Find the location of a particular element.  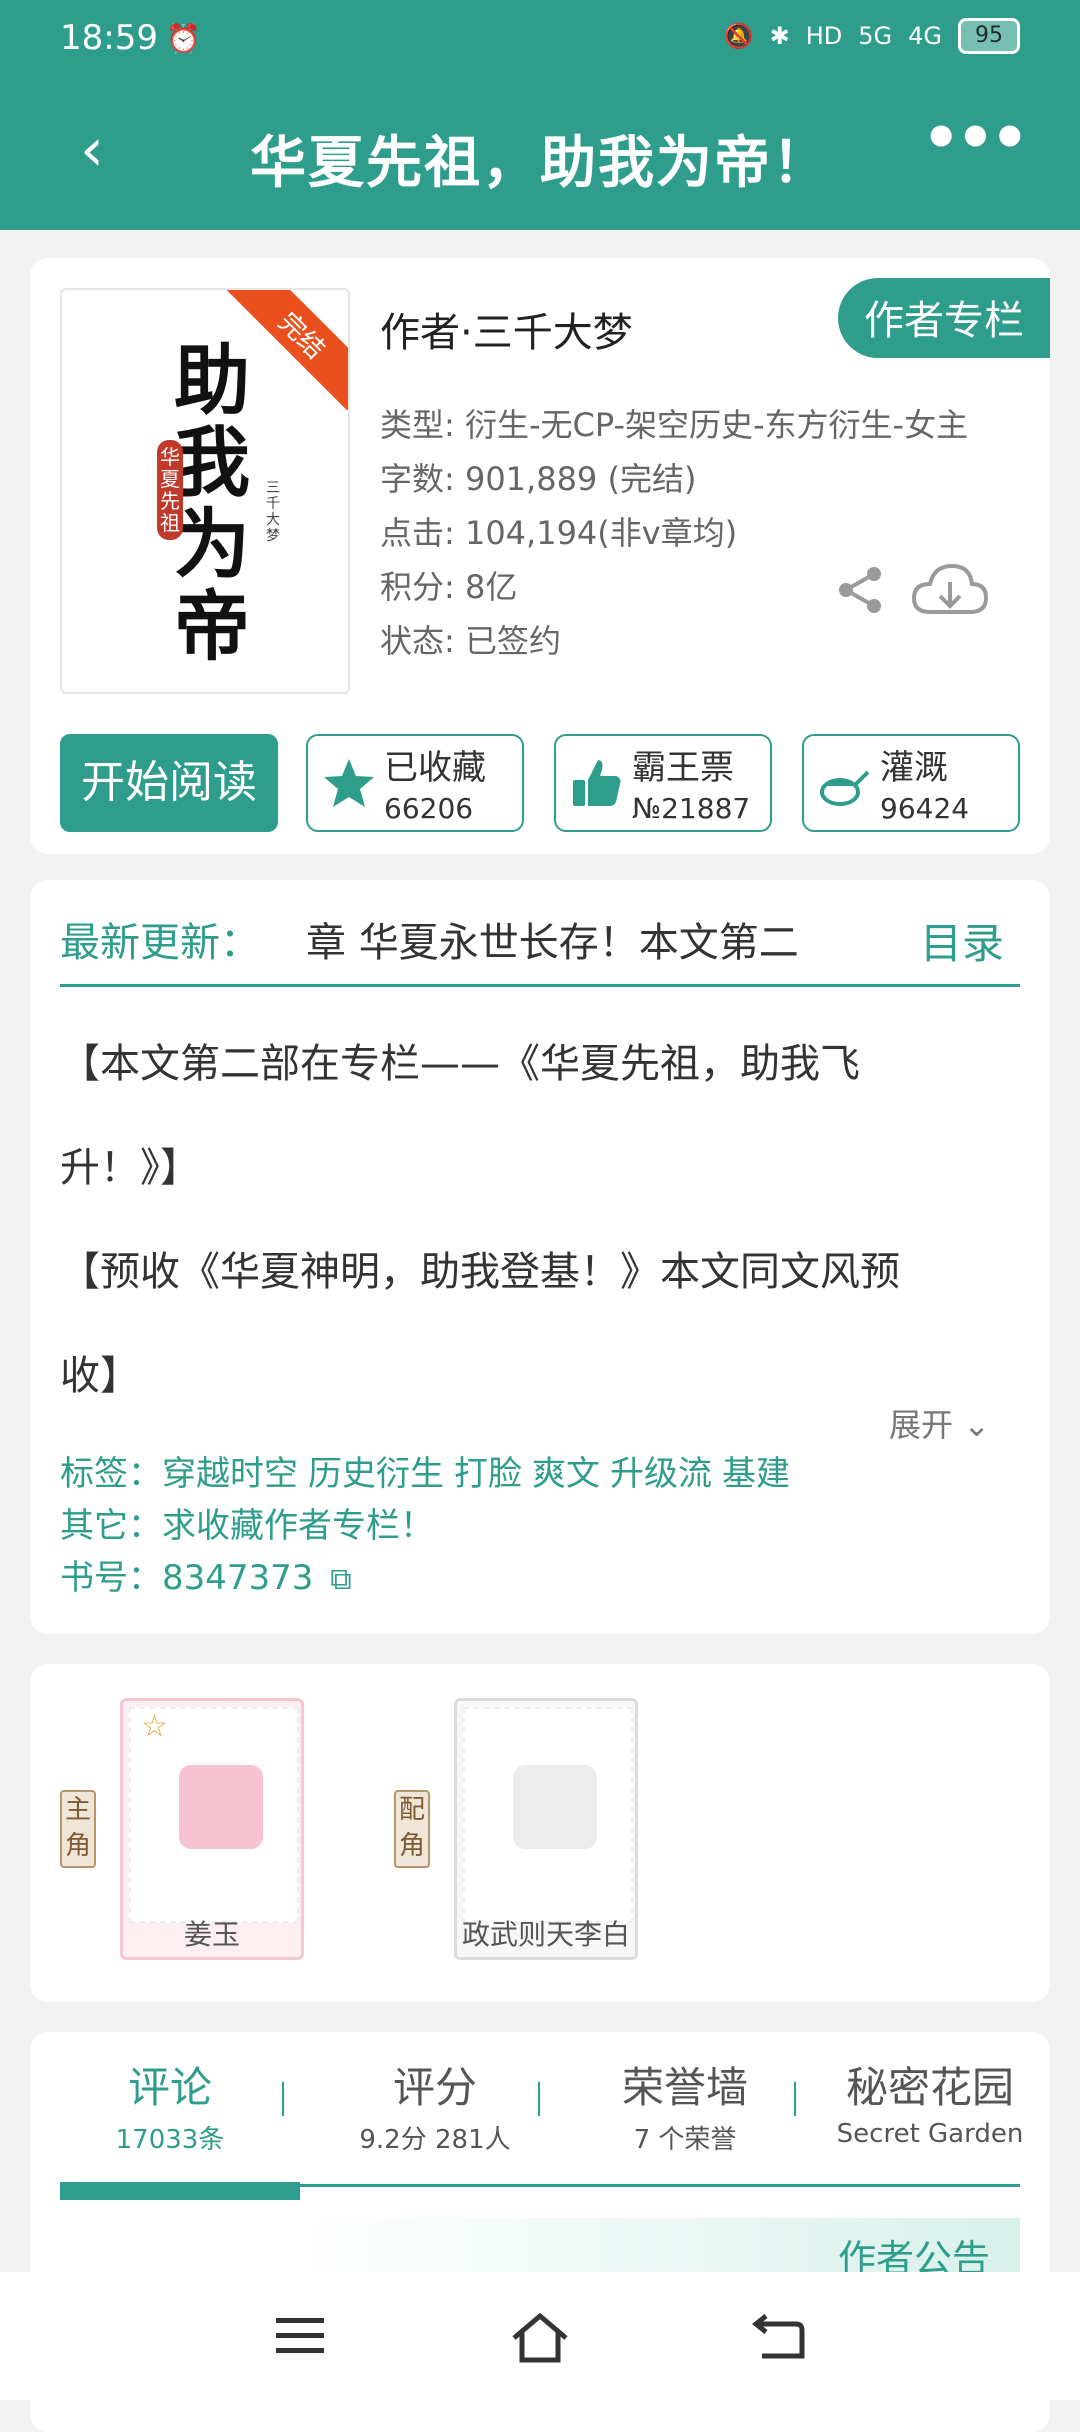

intro-line: 【预收《华夏神明，助我登基！》本文同文风预 is located at coordinates (480, 1272).